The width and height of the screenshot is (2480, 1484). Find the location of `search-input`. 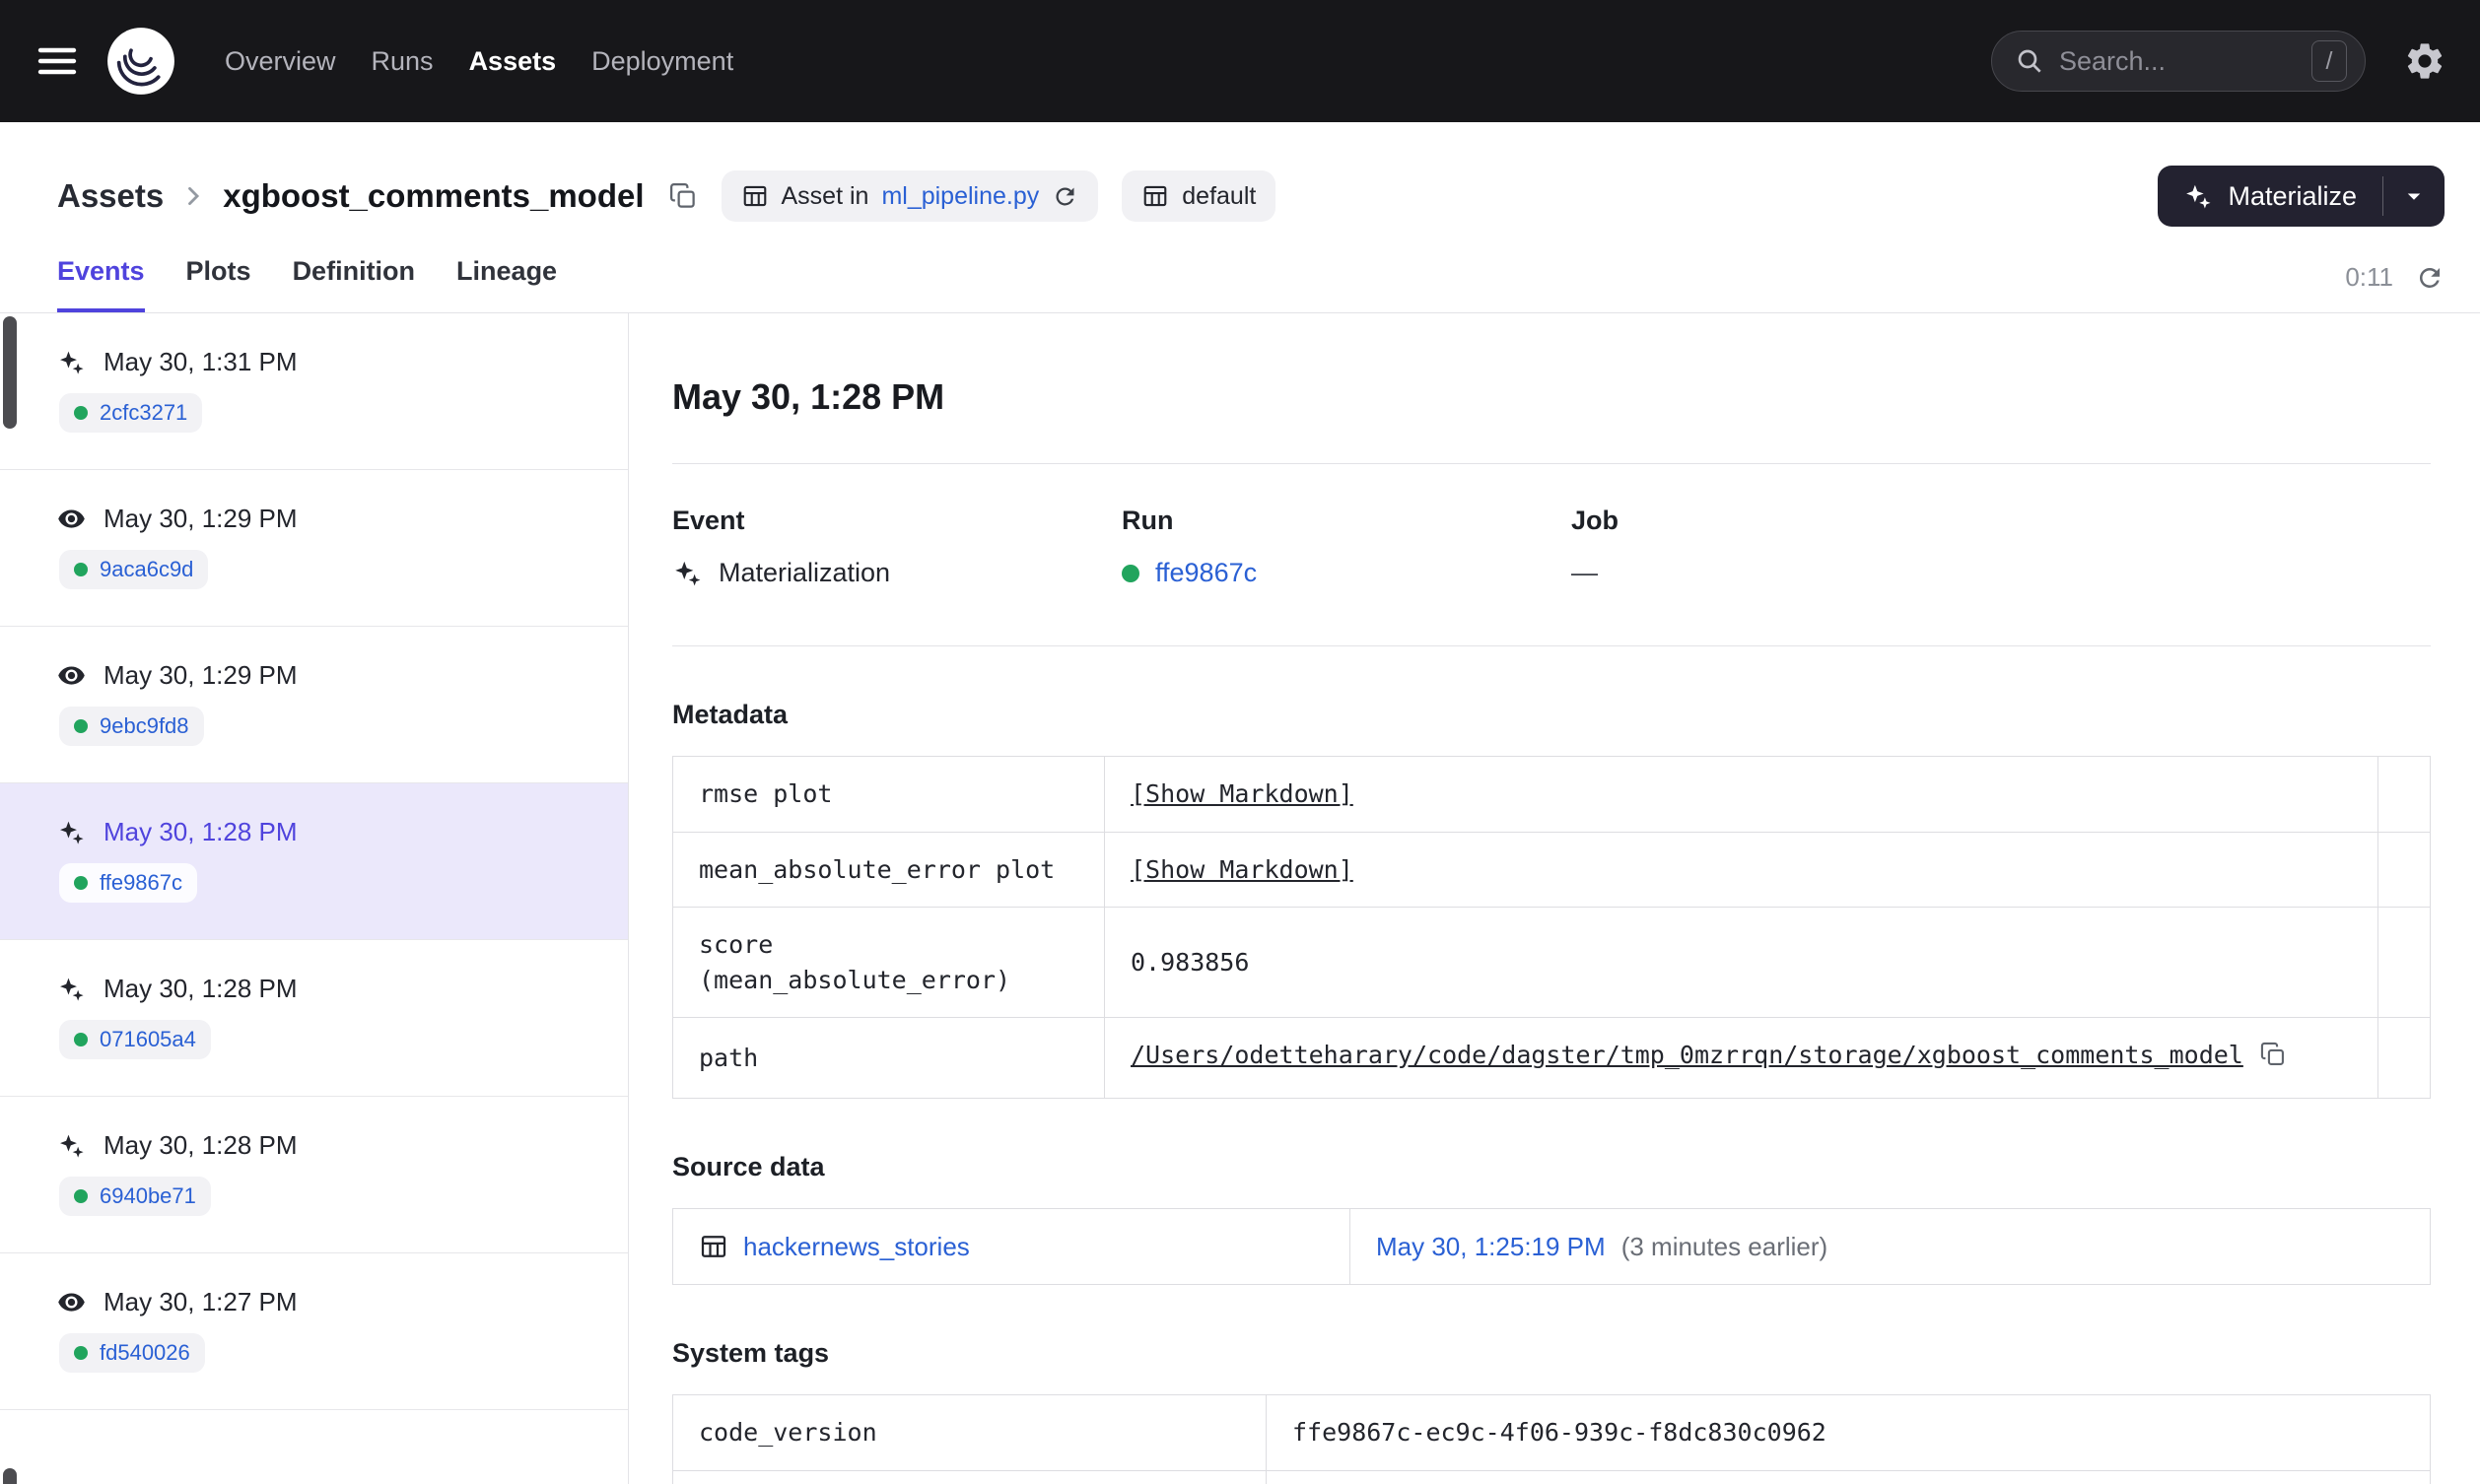

search-input is located at coordinates (2178, 61).